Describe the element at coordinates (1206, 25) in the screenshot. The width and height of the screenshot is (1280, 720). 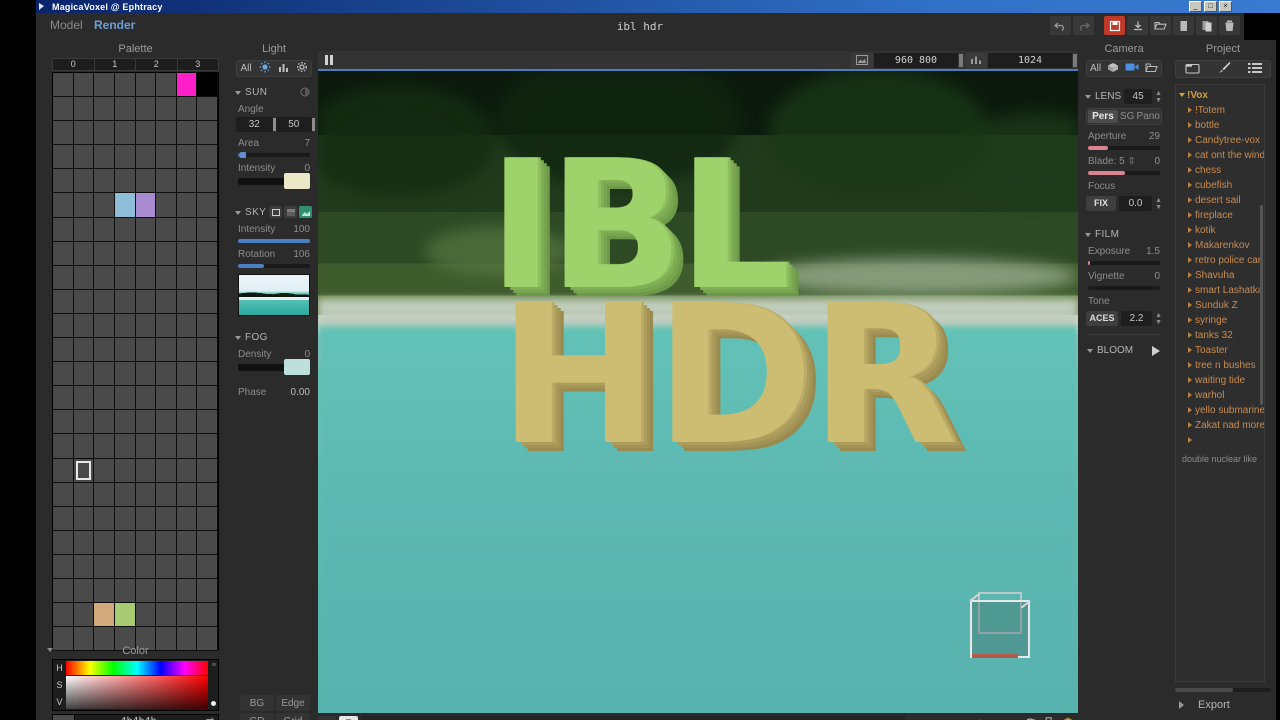
I see `copy-button` at that location.